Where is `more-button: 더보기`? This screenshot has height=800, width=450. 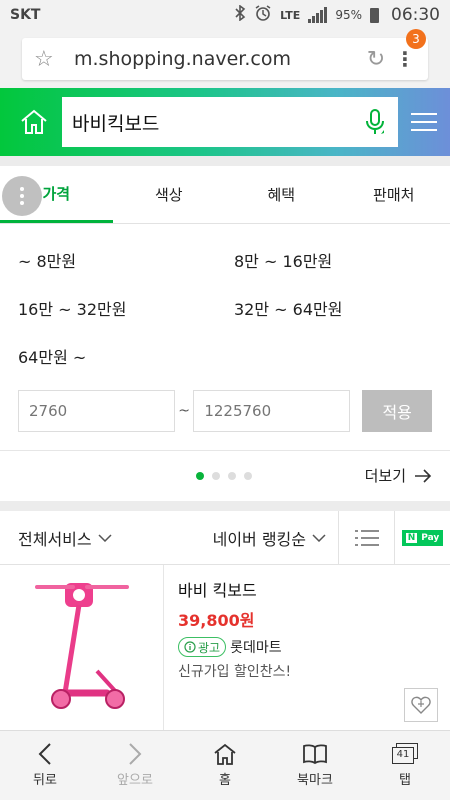
more-button: 더보기 is located at coordinates (398, 475).